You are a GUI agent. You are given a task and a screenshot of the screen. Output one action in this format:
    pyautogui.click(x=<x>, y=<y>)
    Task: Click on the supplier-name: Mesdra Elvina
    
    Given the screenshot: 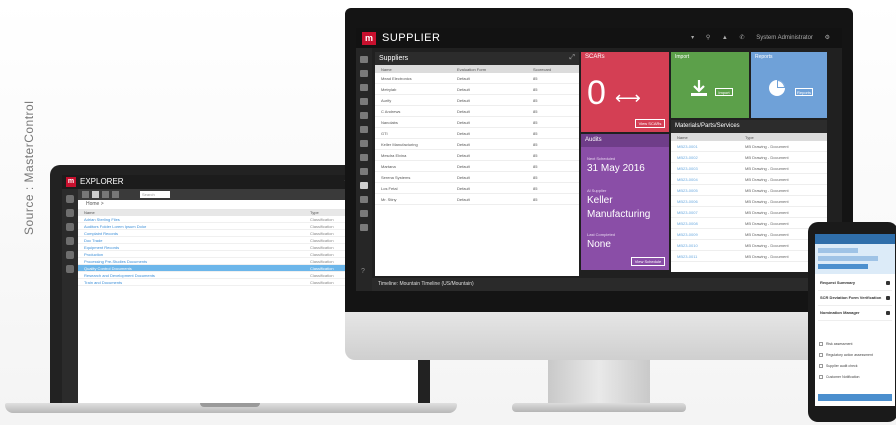 What is the action you would take?
    pyautogui.click(x=393, y=155)
    